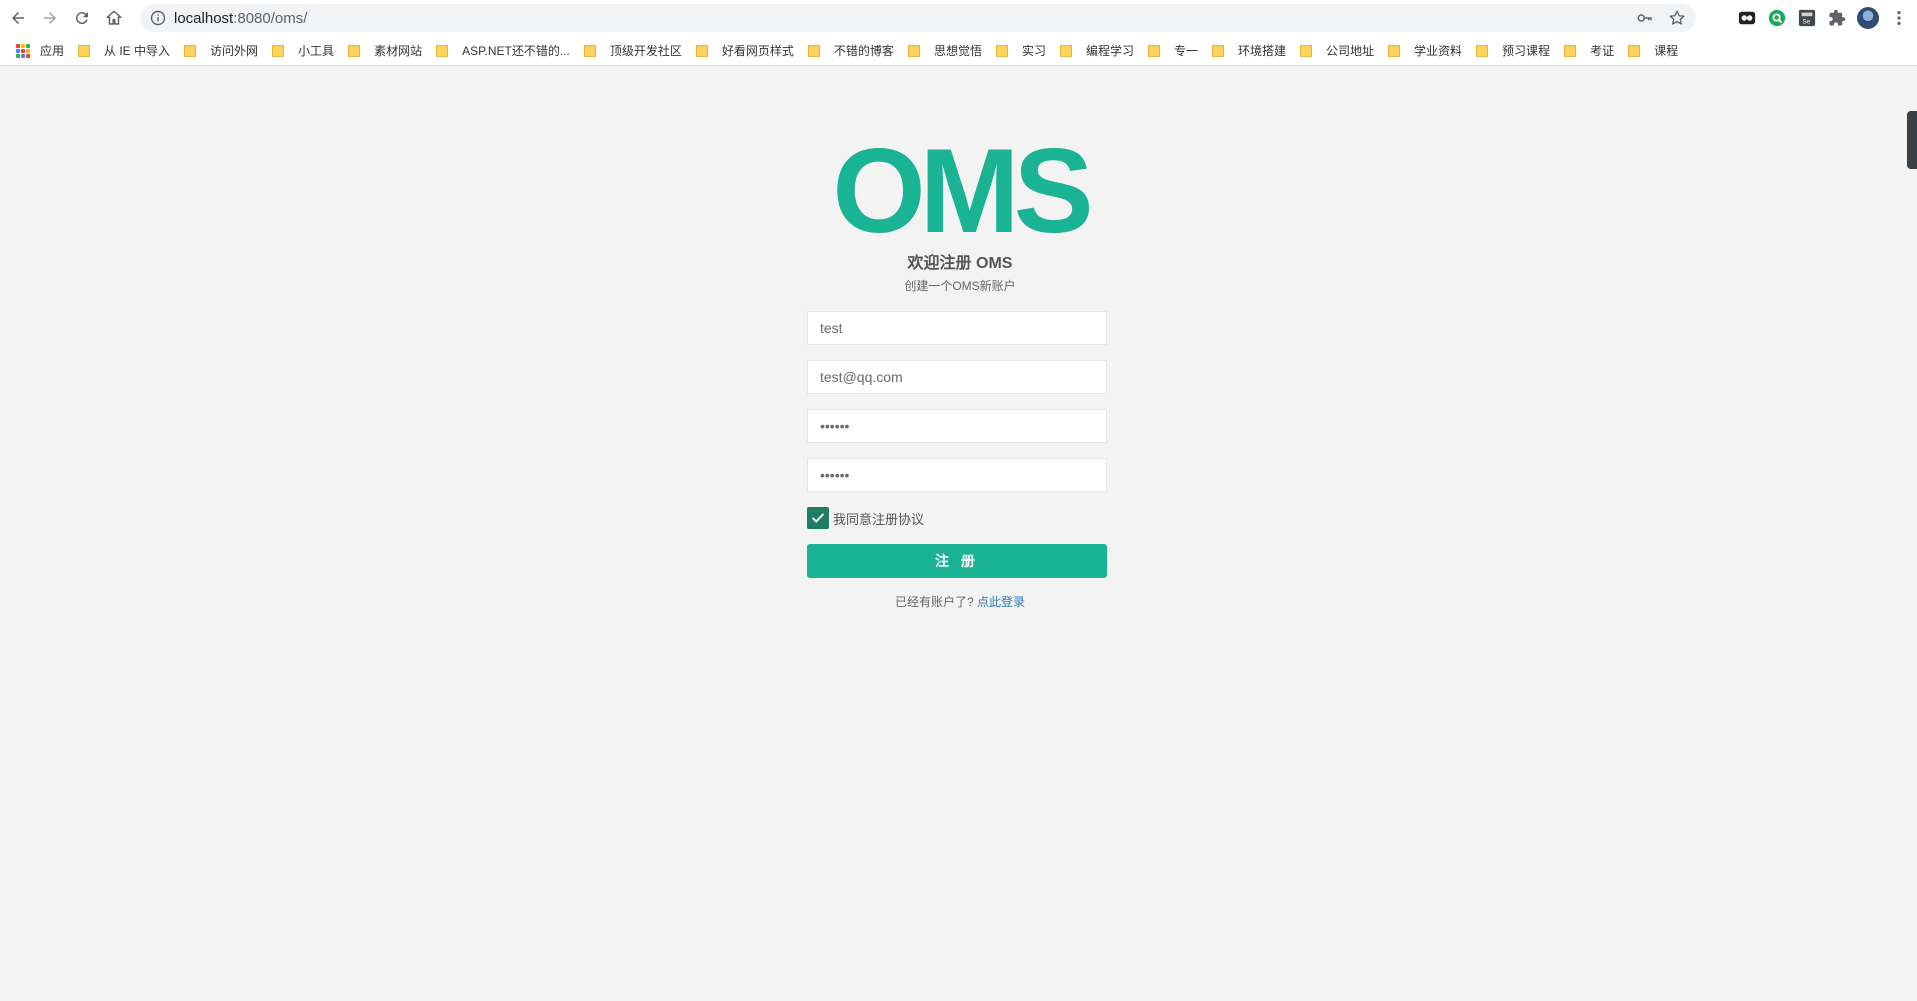 The height and width of the screenshot is (1001, 1917). I want to click on url-path: :8080/oms/, so click(270, 18).